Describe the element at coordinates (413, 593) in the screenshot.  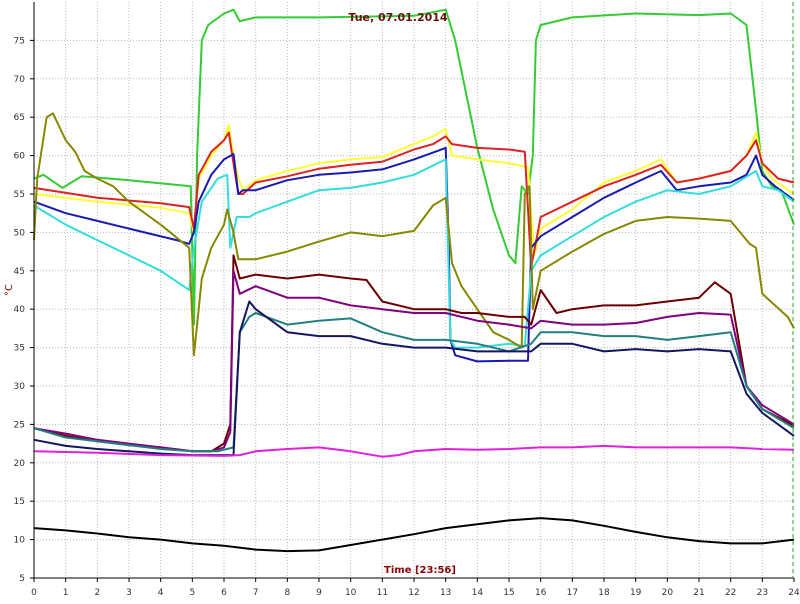
I see `x-tick-label: 12` at that location.